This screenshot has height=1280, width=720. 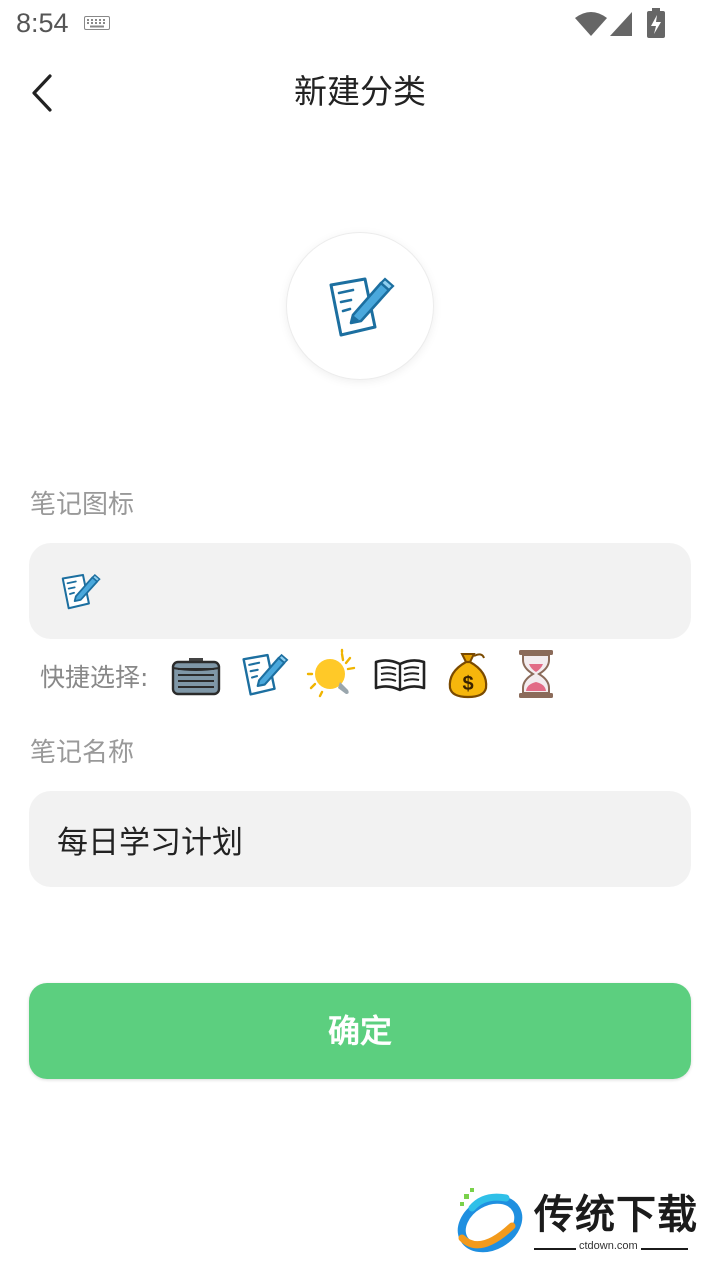 I want to click on briefcase-icon, so click(x=196, y=677).